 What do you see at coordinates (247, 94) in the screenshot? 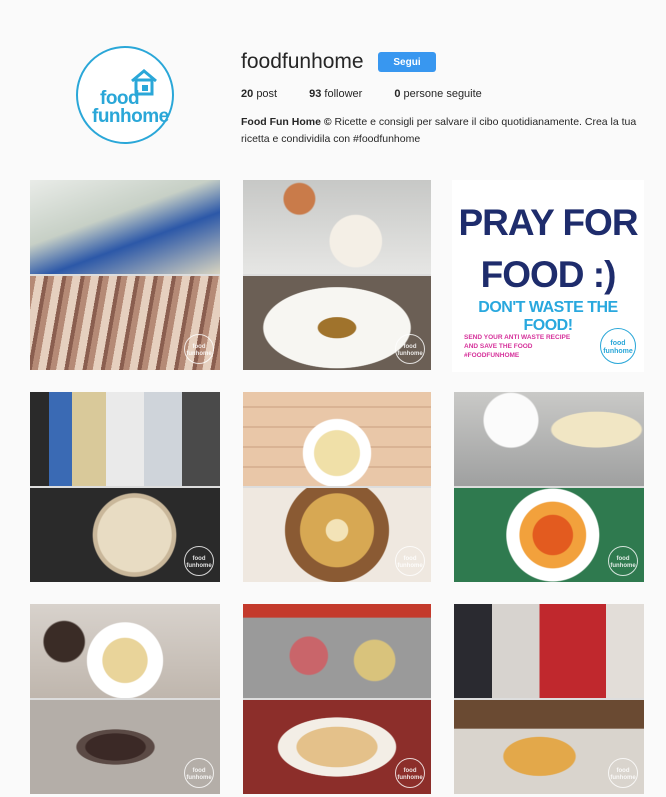
I see `posts-count: 20` at bounding box center [247, 94].